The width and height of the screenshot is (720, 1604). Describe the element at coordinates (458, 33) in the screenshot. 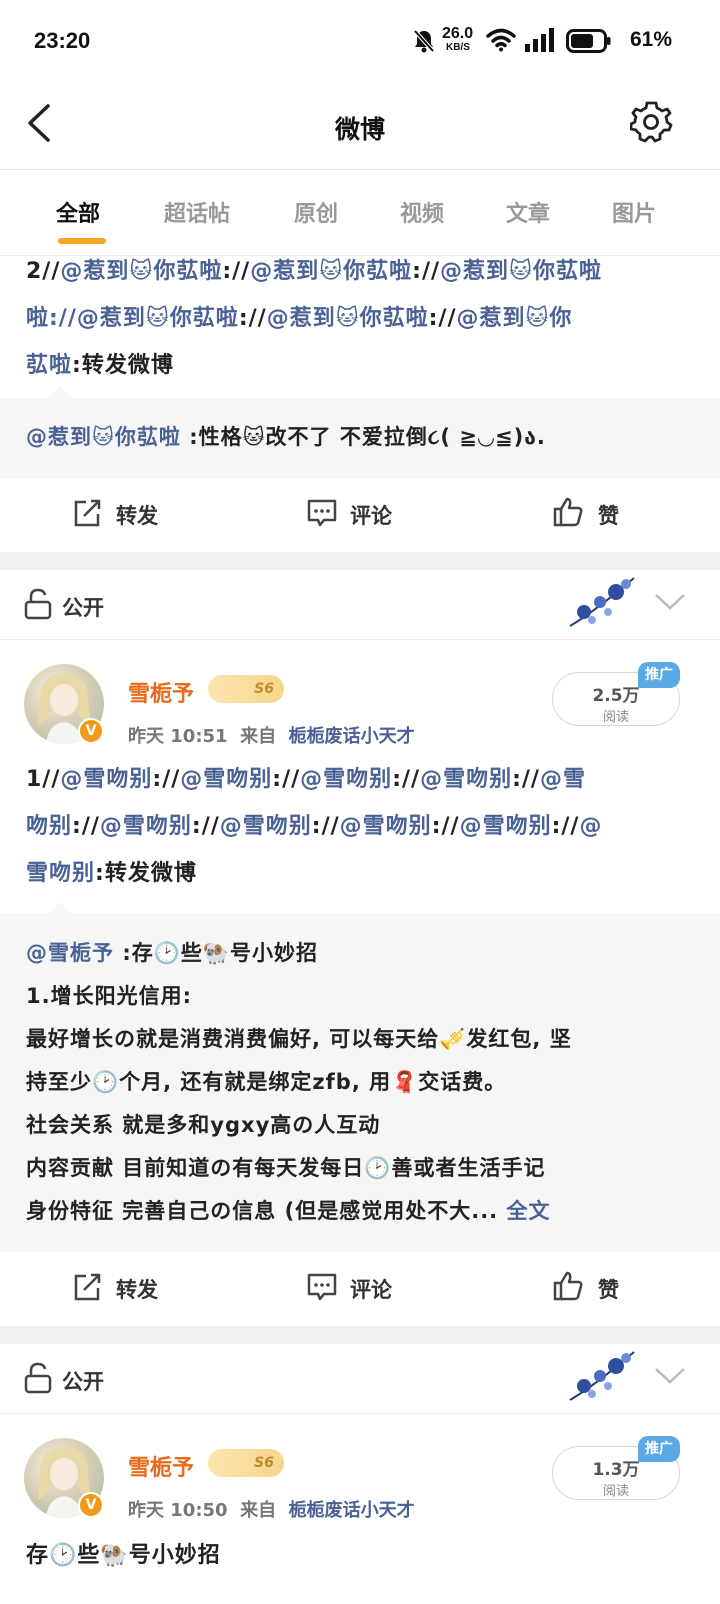

I see `net-speed: 26.0` at that location.